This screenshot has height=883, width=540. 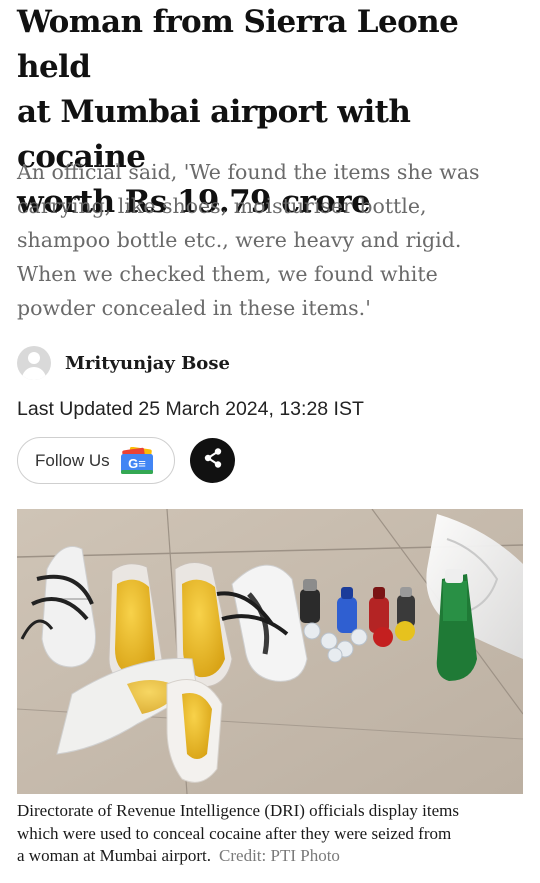 I want to click on author-name: Mrityunjay Bose, so click(x=147, y=363).